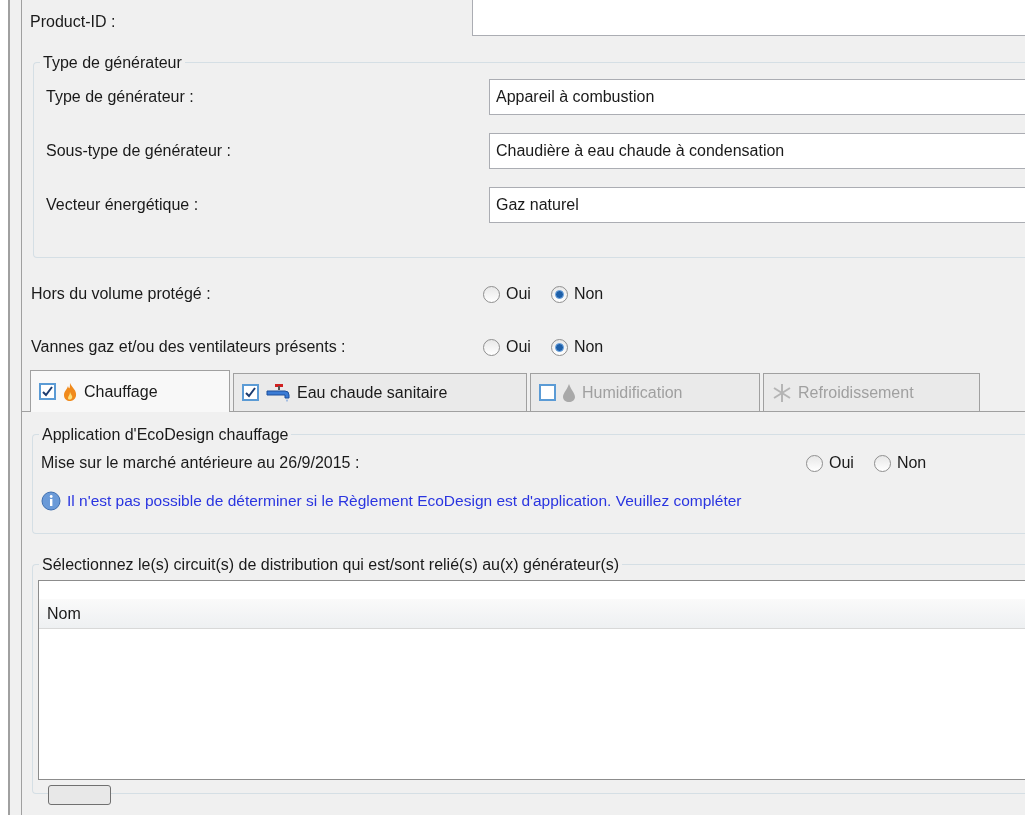  Describe the element at coordinates (79, 795) in the screenshot. I see `button` at that location.